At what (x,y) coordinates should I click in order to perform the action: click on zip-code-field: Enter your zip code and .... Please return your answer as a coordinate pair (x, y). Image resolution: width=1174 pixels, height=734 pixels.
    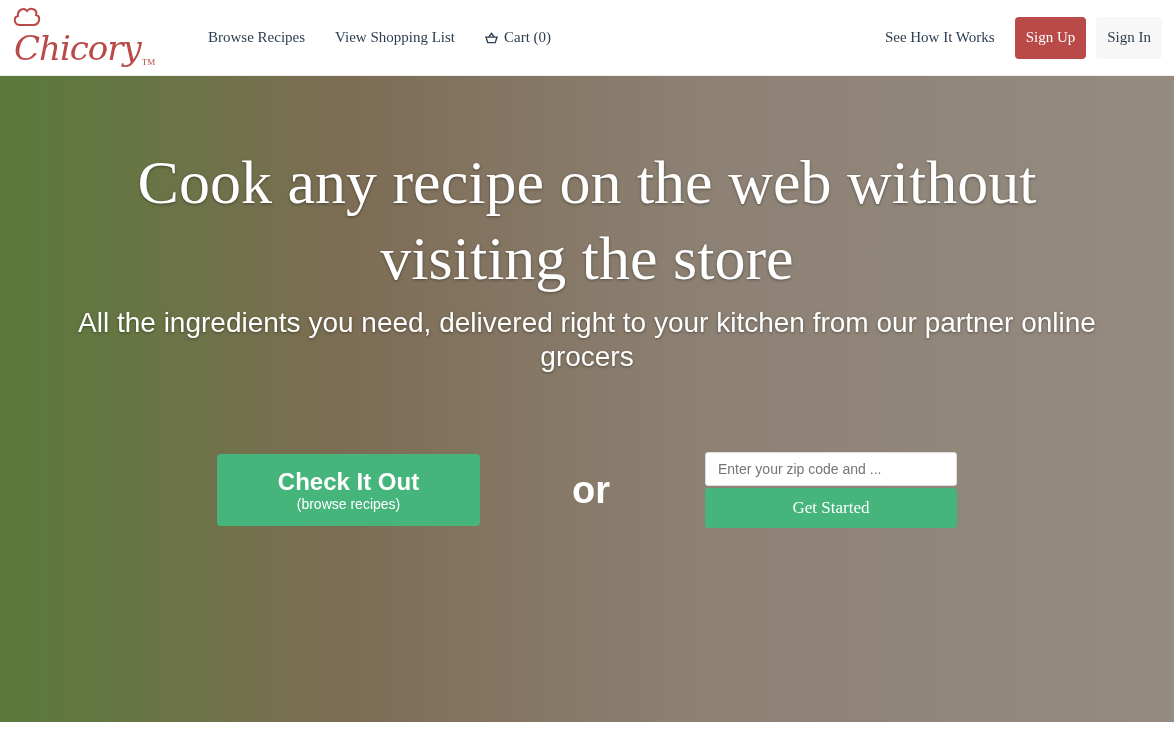
    Looking at the image, I should click on (831, 469).